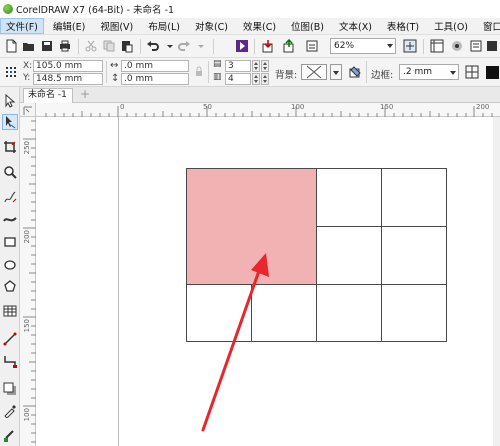 The width and height of the screenshot is (500, 446). I want to click on show-grid-icon, so click(457, 46).